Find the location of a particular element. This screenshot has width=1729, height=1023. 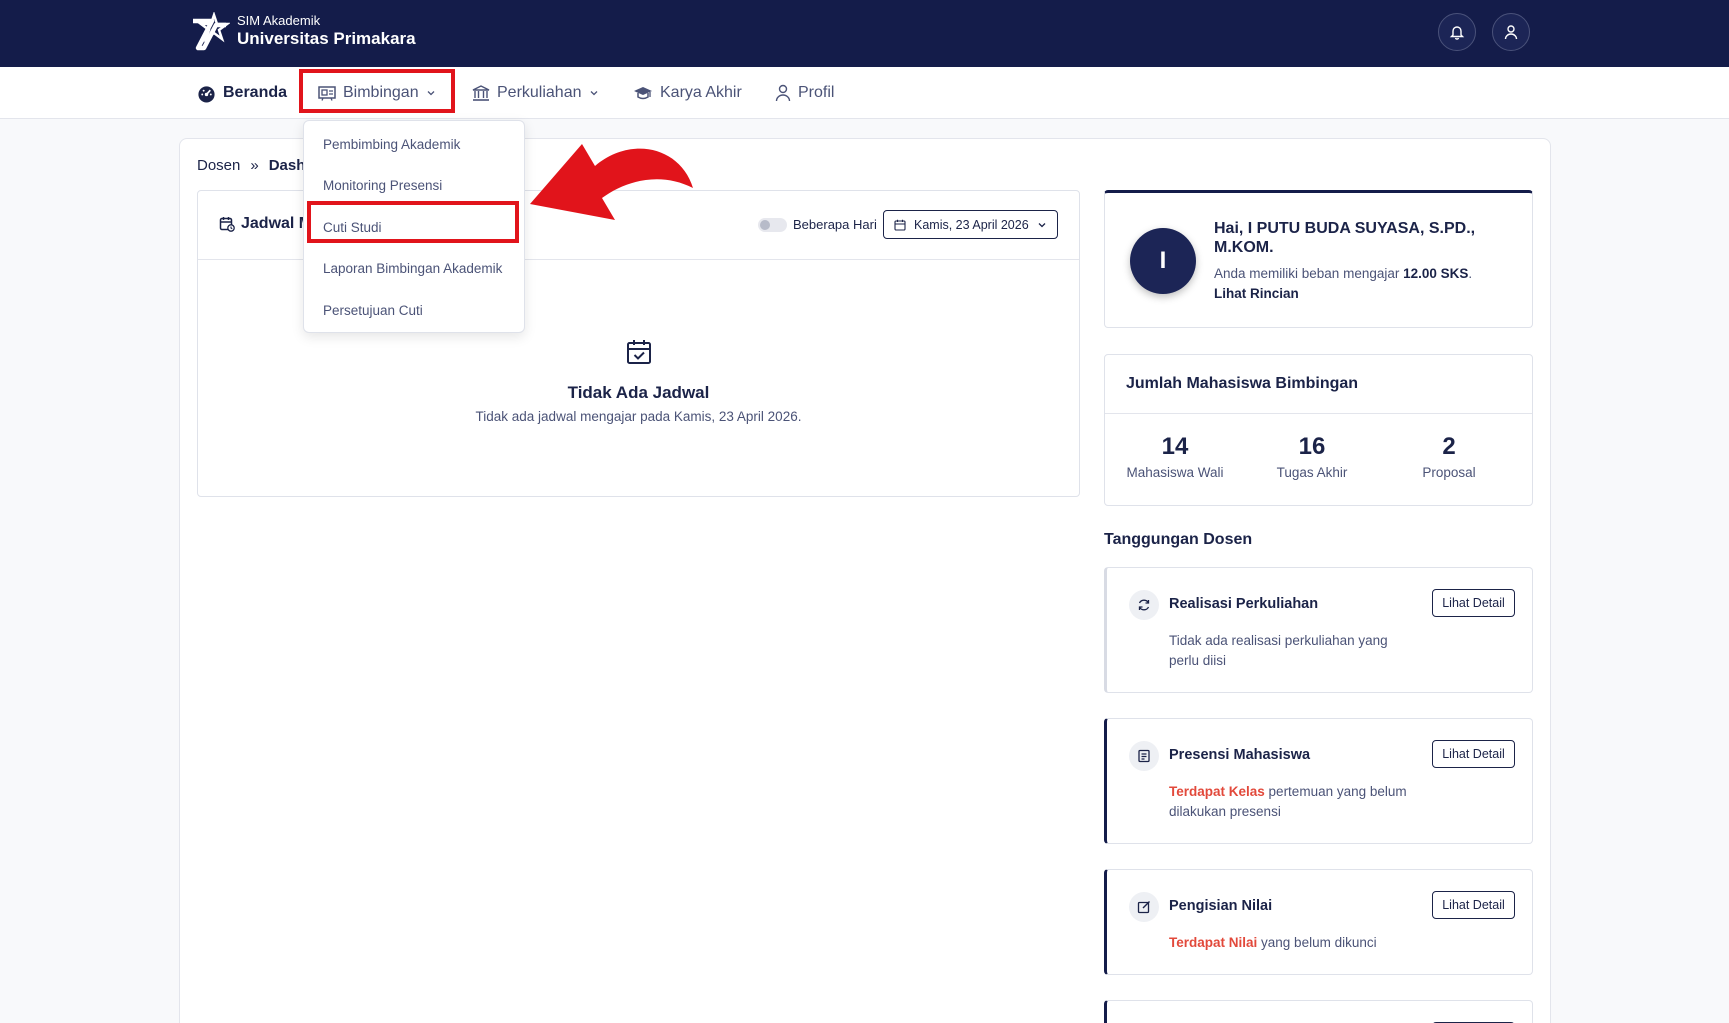

stat-mahasiswa-wali: 14 Mahasiswa Wali is located at coordinates (1175, 456).